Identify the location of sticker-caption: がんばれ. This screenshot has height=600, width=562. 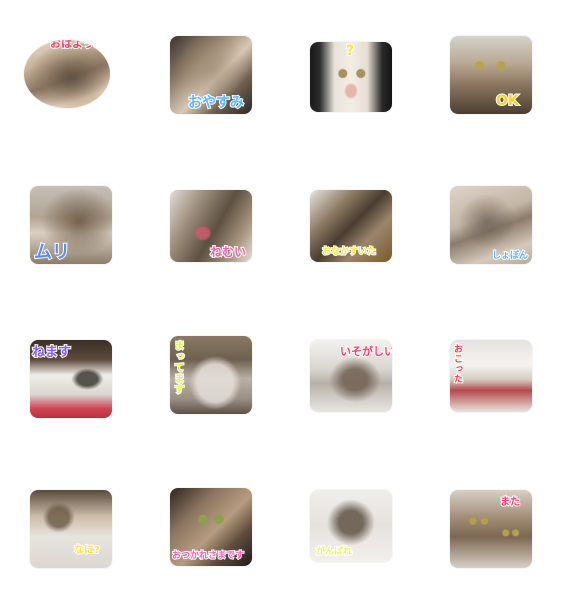
(334, 552).